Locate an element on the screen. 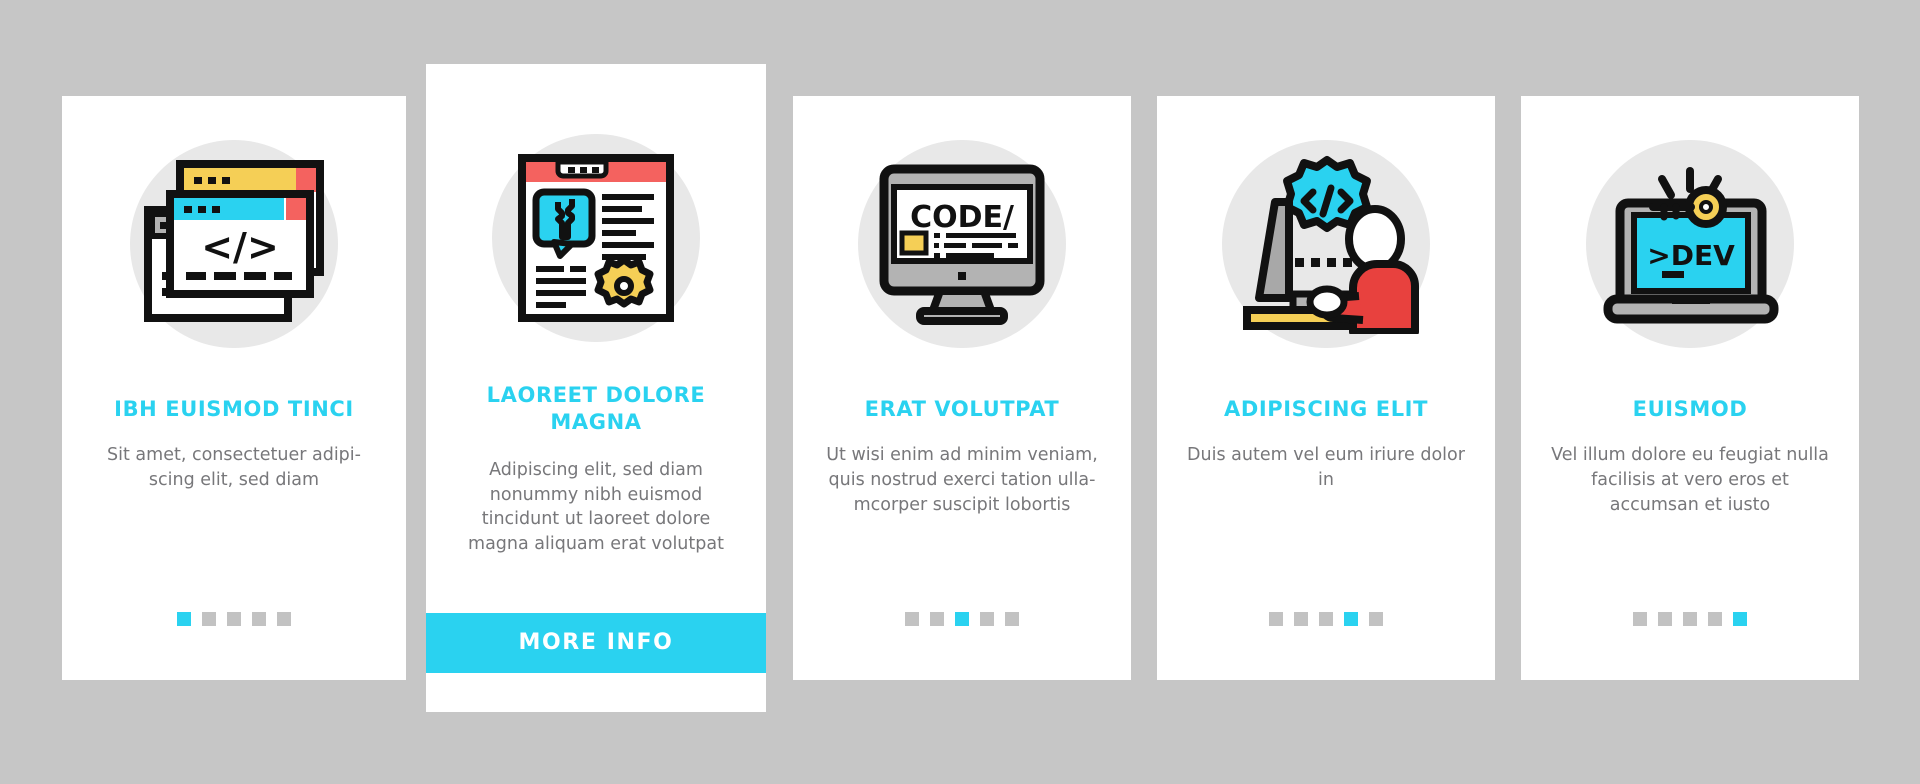 This screenshot has height=784, width=1920. desktop-monitor-code-icon: CODE/ is located at coordinates (962, 244).